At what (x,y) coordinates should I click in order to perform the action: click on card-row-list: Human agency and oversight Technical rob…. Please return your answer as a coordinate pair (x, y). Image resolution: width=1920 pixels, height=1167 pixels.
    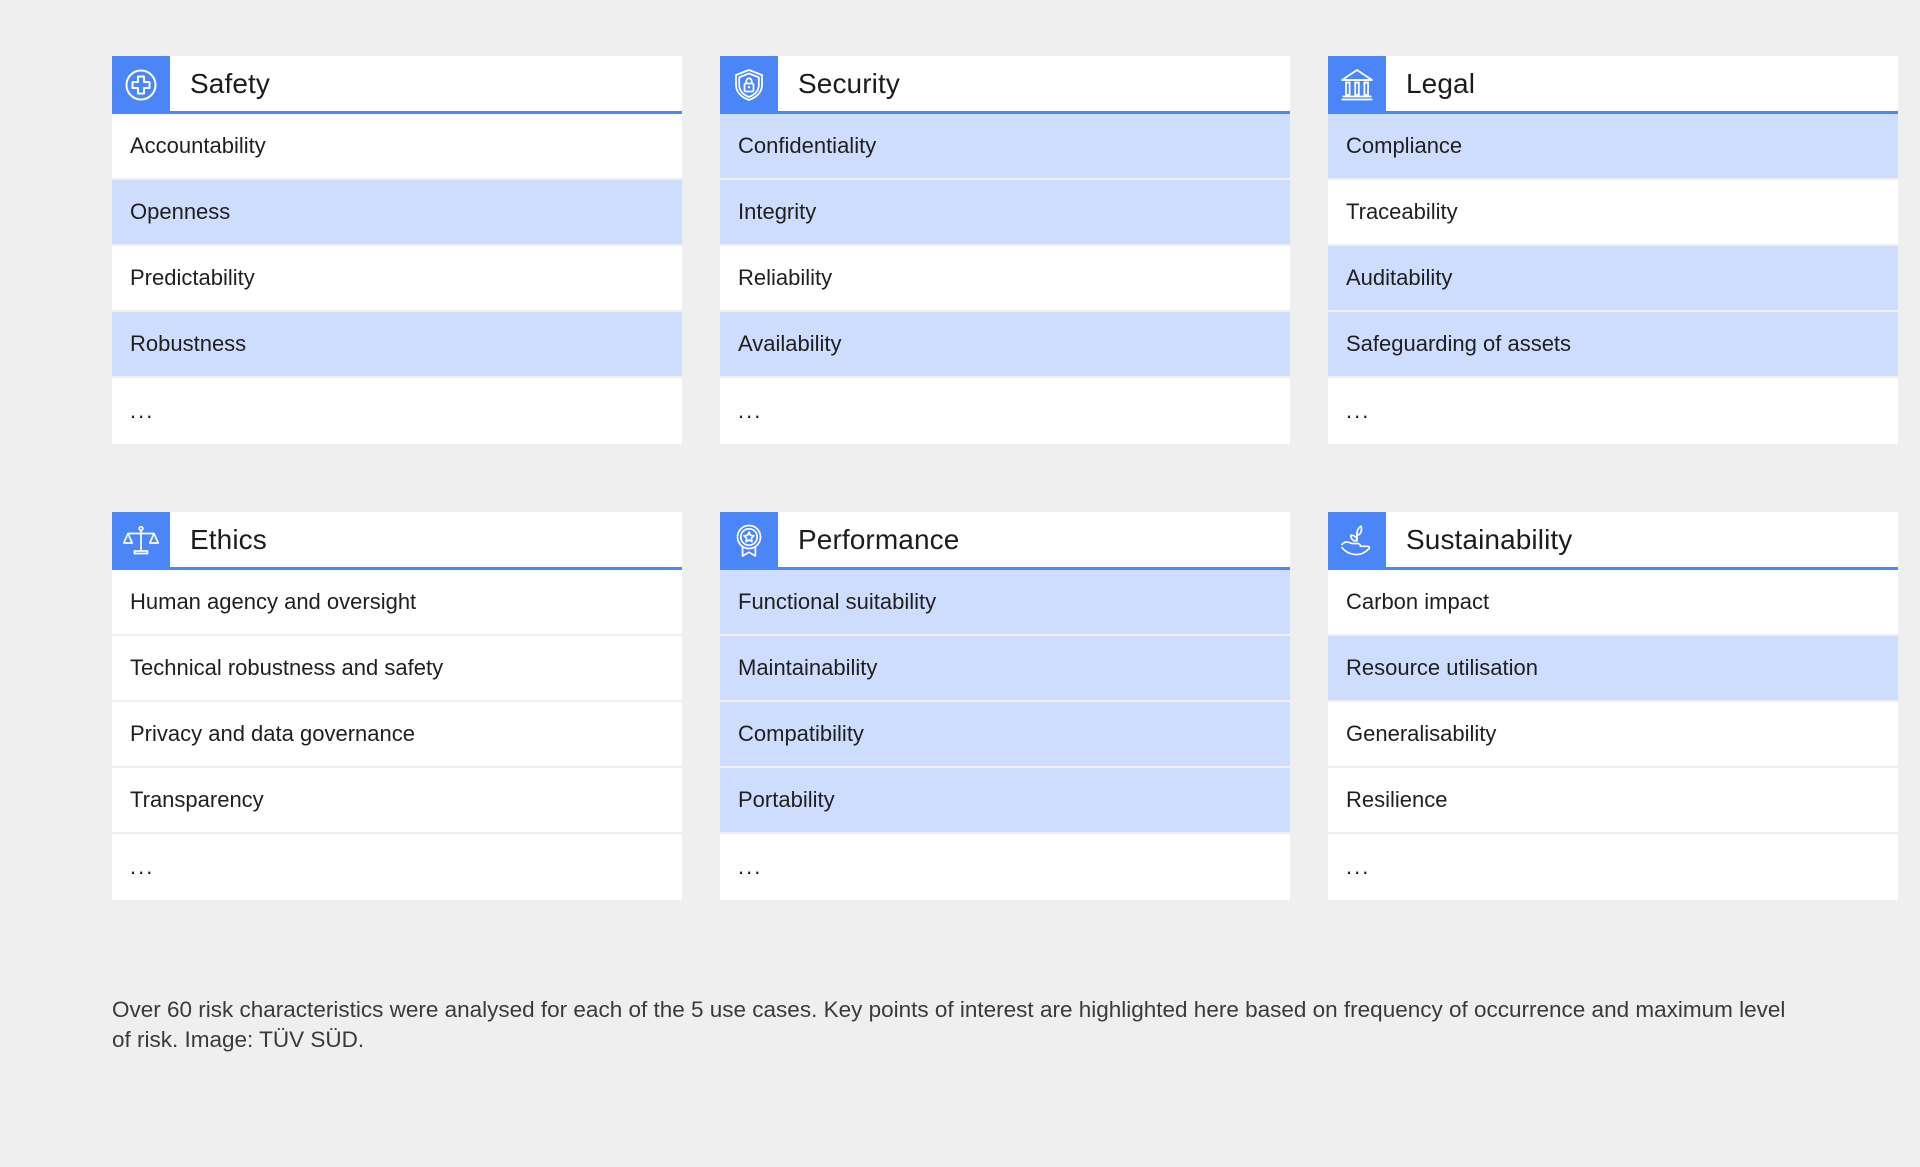
    Looking at the image, I should click on (397, 735).